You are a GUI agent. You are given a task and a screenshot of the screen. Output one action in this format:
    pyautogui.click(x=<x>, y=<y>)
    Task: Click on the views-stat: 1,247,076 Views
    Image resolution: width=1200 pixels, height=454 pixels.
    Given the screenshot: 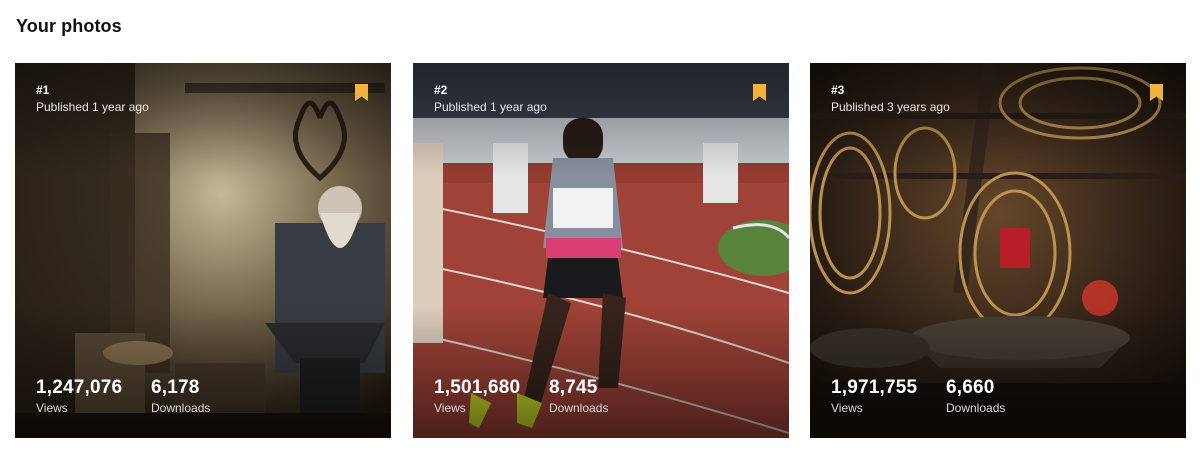 What is the action you would take?
    pyautogui.click(x=79, y=396)
    